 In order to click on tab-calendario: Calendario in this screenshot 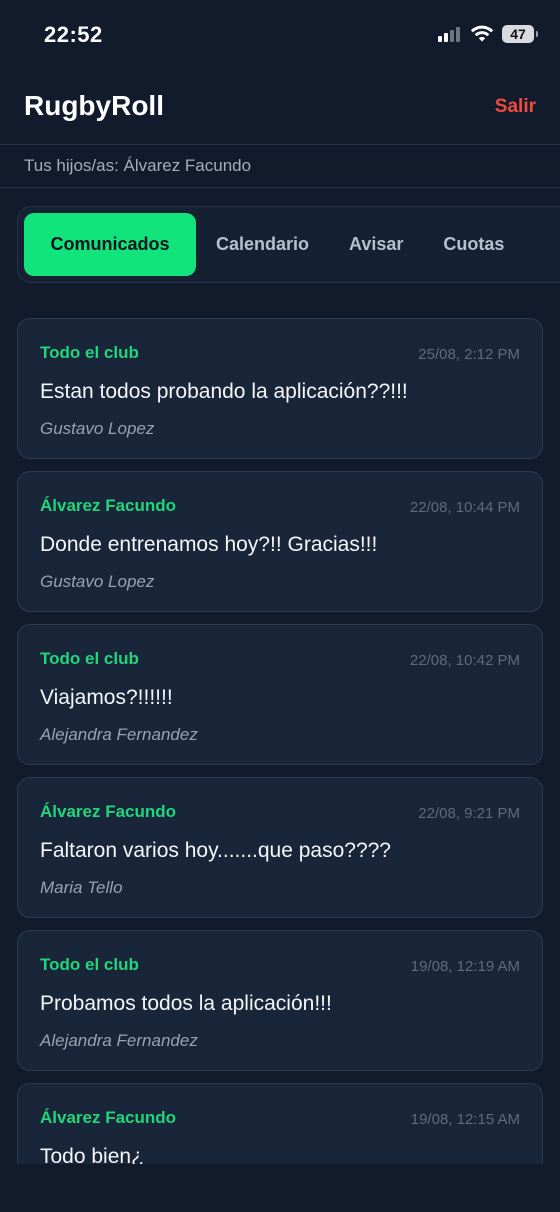, I will do `click(262, 244)`.